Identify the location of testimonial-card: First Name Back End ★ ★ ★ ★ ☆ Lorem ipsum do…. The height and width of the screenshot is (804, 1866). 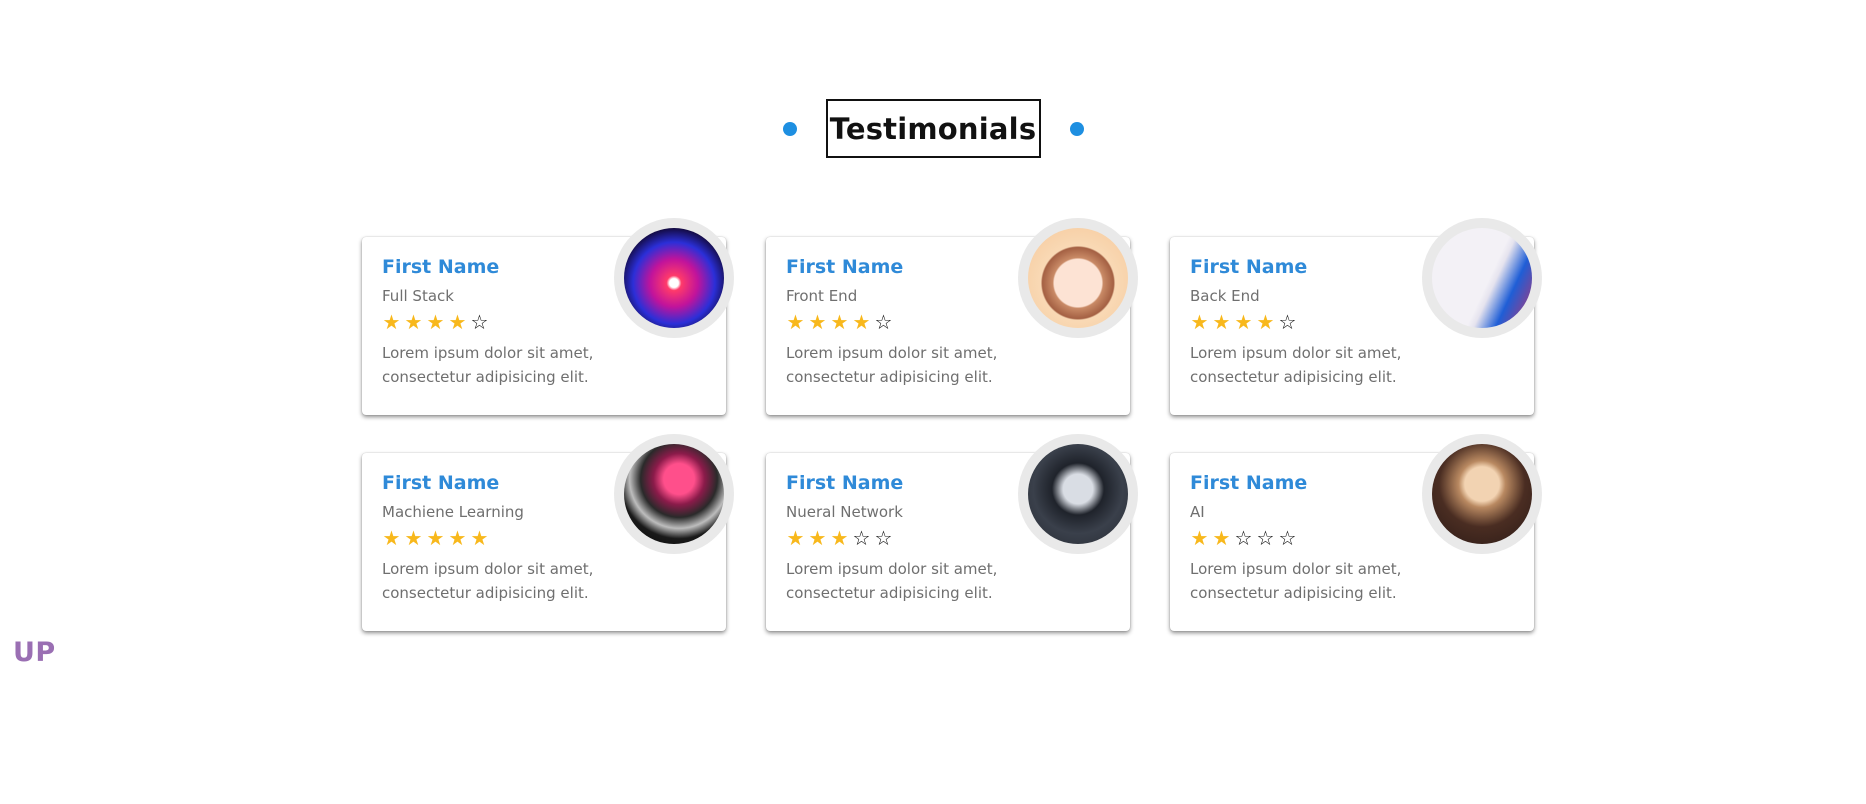
(1356, 316).